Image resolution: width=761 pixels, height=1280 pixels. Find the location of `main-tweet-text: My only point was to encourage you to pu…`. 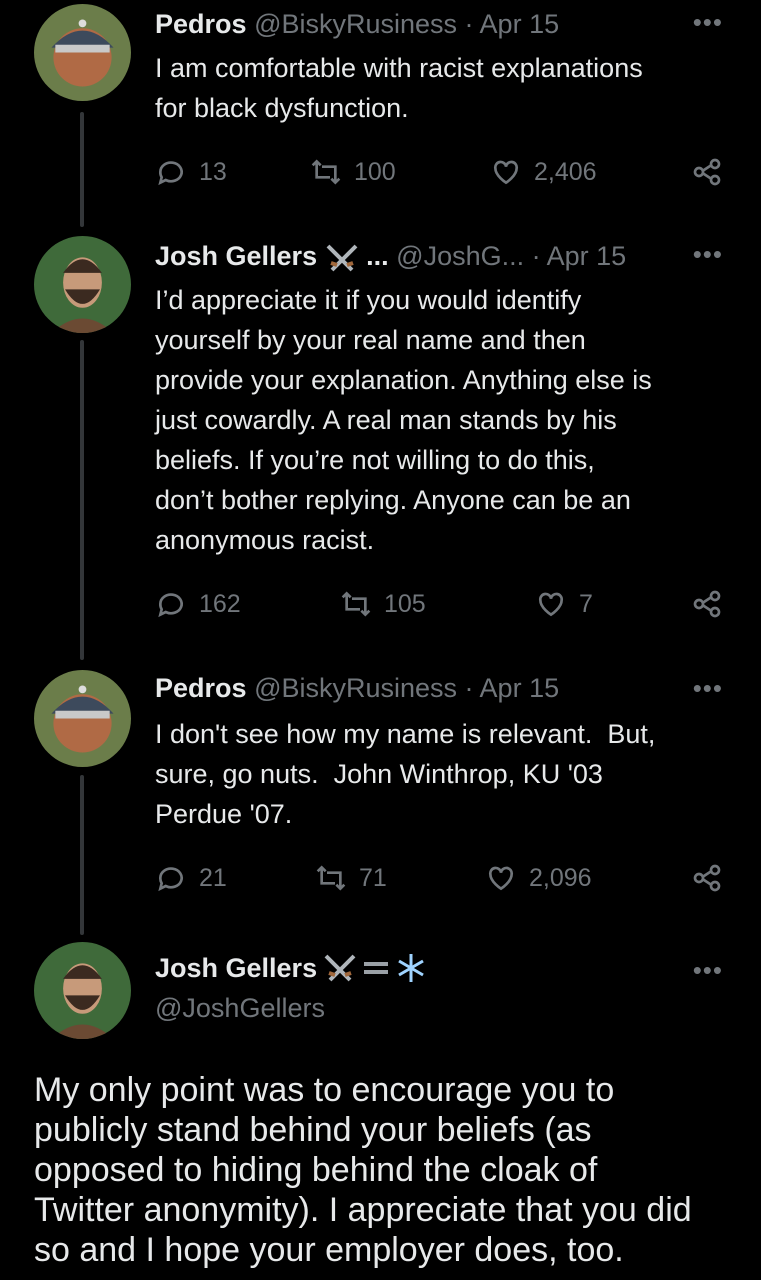

main-tweet-text: My only point was to encourage you to pu… is located at coordinates (363, 1170).